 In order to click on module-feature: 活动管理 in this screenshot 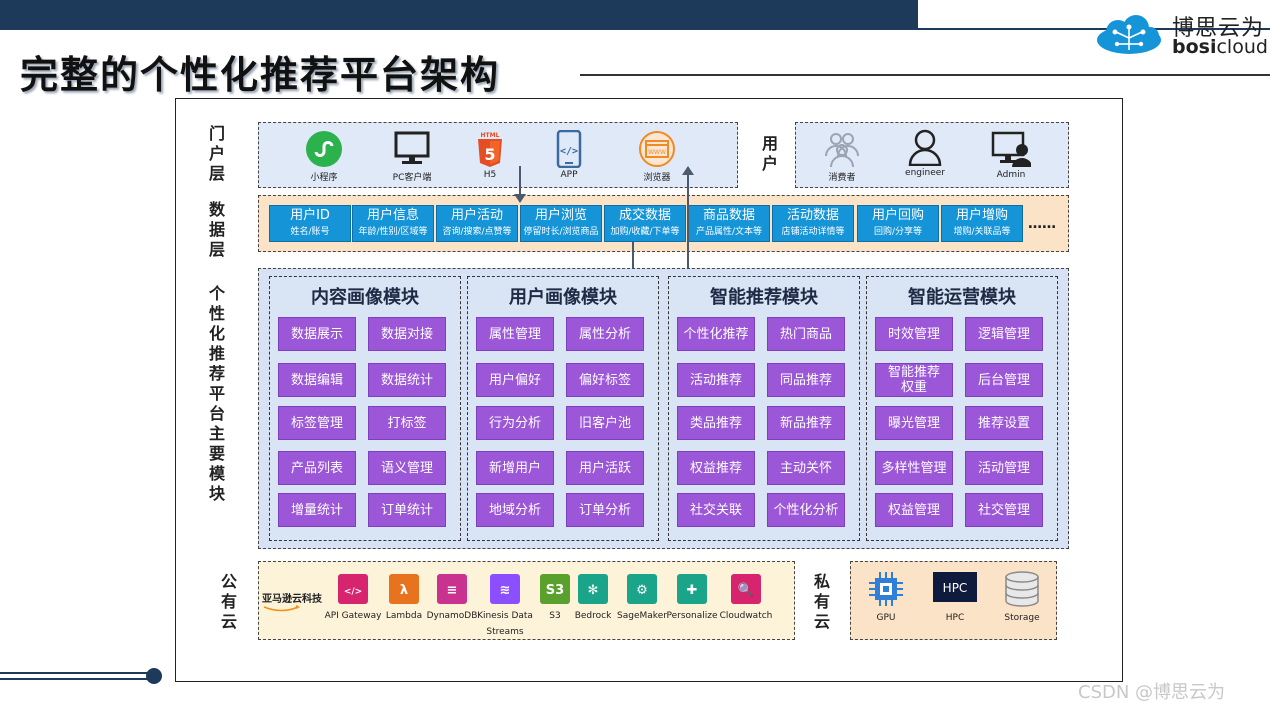, I will do `click(1004, 468)`.